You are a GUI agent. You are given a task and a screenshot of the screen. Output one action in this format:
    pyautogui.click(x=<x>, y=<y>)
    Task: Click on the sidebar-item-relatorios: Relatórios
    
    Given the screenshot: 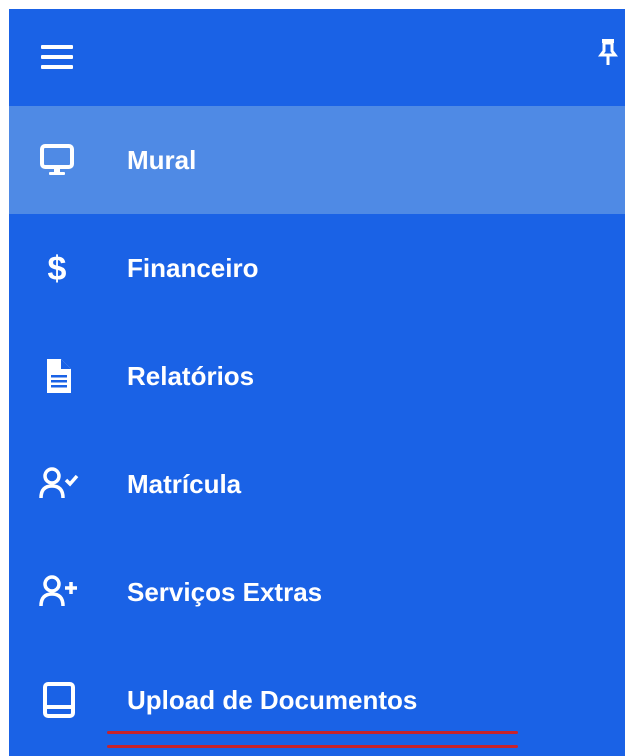 What is the action you would take?
    pyautogui.click(x=317, y=376)
    